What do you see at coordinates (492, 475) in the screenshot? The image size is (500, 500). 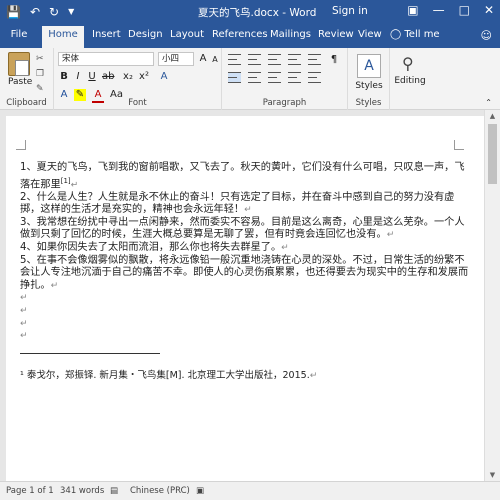 I see `scroll-down-icon: ▼` at bounding box center [492, 475].